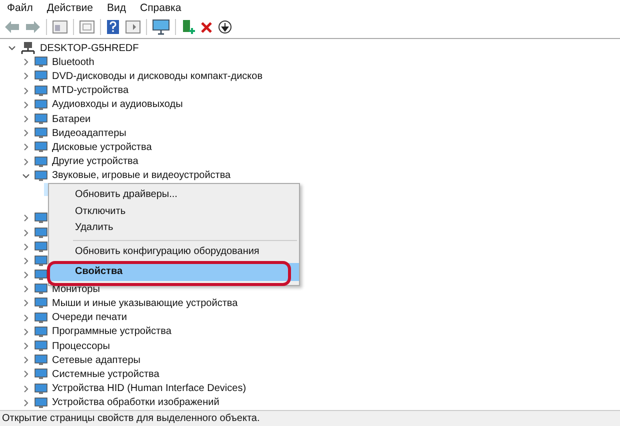 The image size is (620, 426). What do you see at coordinates (60, 27) in the screenshot?
I see `window-icon` at bounding box center [60, 27].